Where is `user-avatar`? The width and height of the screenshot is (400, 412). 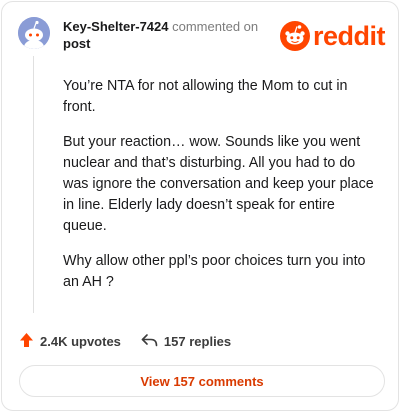
user-avatar is located at coordinates (34, 33).